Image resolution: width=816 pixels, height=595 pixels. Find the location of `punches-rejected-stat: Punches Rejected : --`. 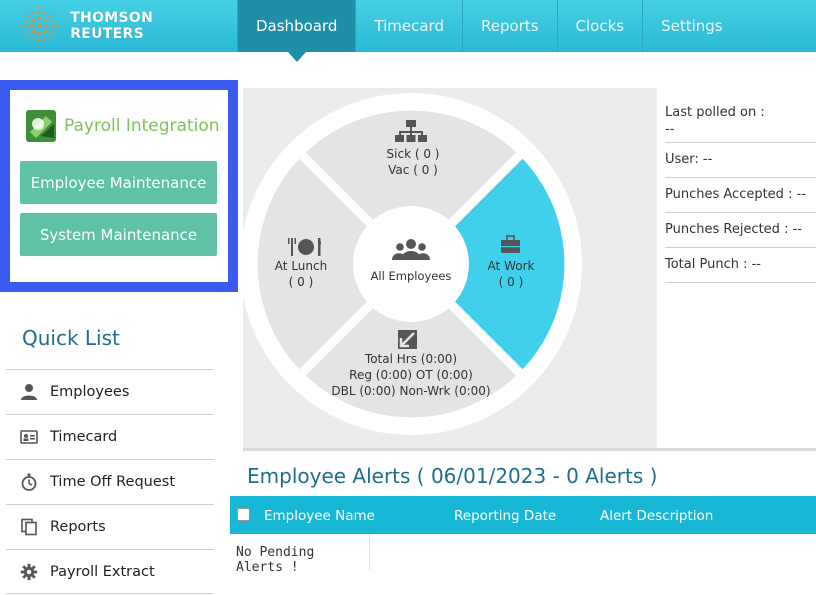

punches-rejected-stat: Punches Rejected : -- is located at coordinates (740, 230).